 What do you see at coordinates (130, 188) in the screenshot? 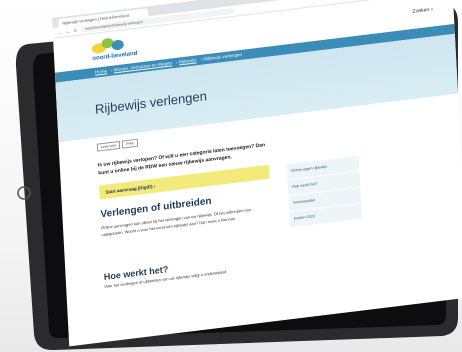
I see `start-request-button: Start aanvraag (DigiD) ›` at bounding box center [130, 188].